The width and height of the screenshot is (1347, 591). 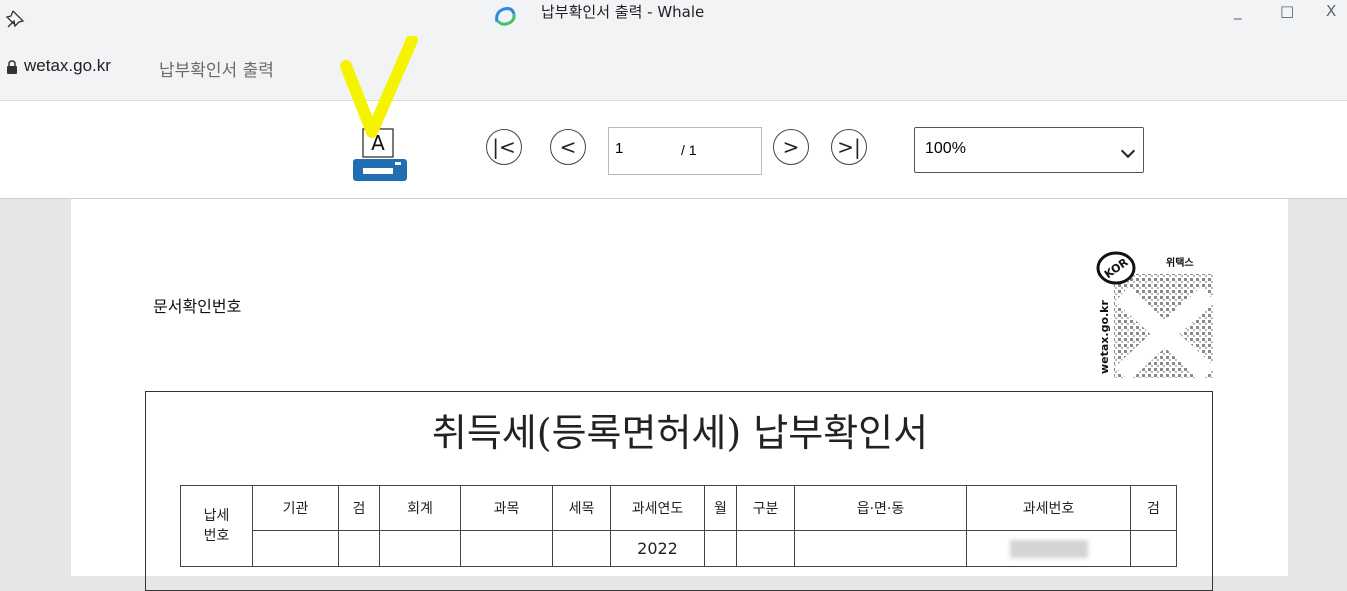 What do you see at coordinates (12, 67) in the screenshot?
I see `lock-icon` at bounding box center [12, 67].